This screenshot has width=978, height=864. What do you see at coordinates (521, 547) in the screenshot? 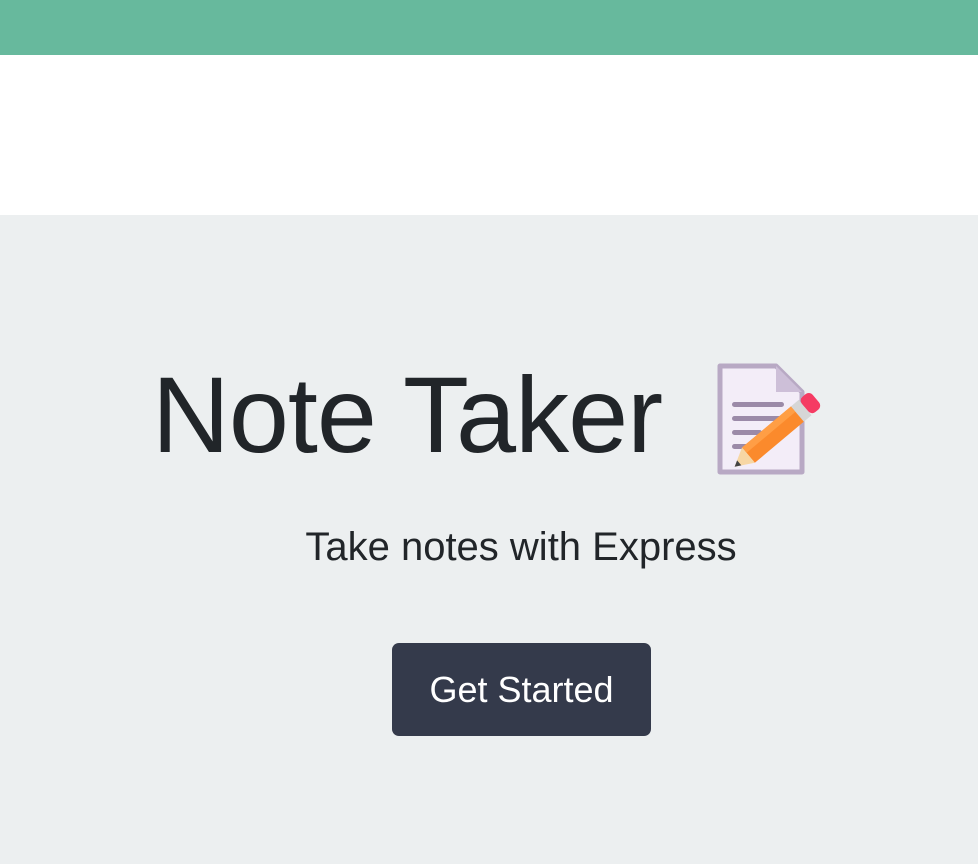
I see `hero-subtitle: Take notes with Express` at bounding box center [521, 547].